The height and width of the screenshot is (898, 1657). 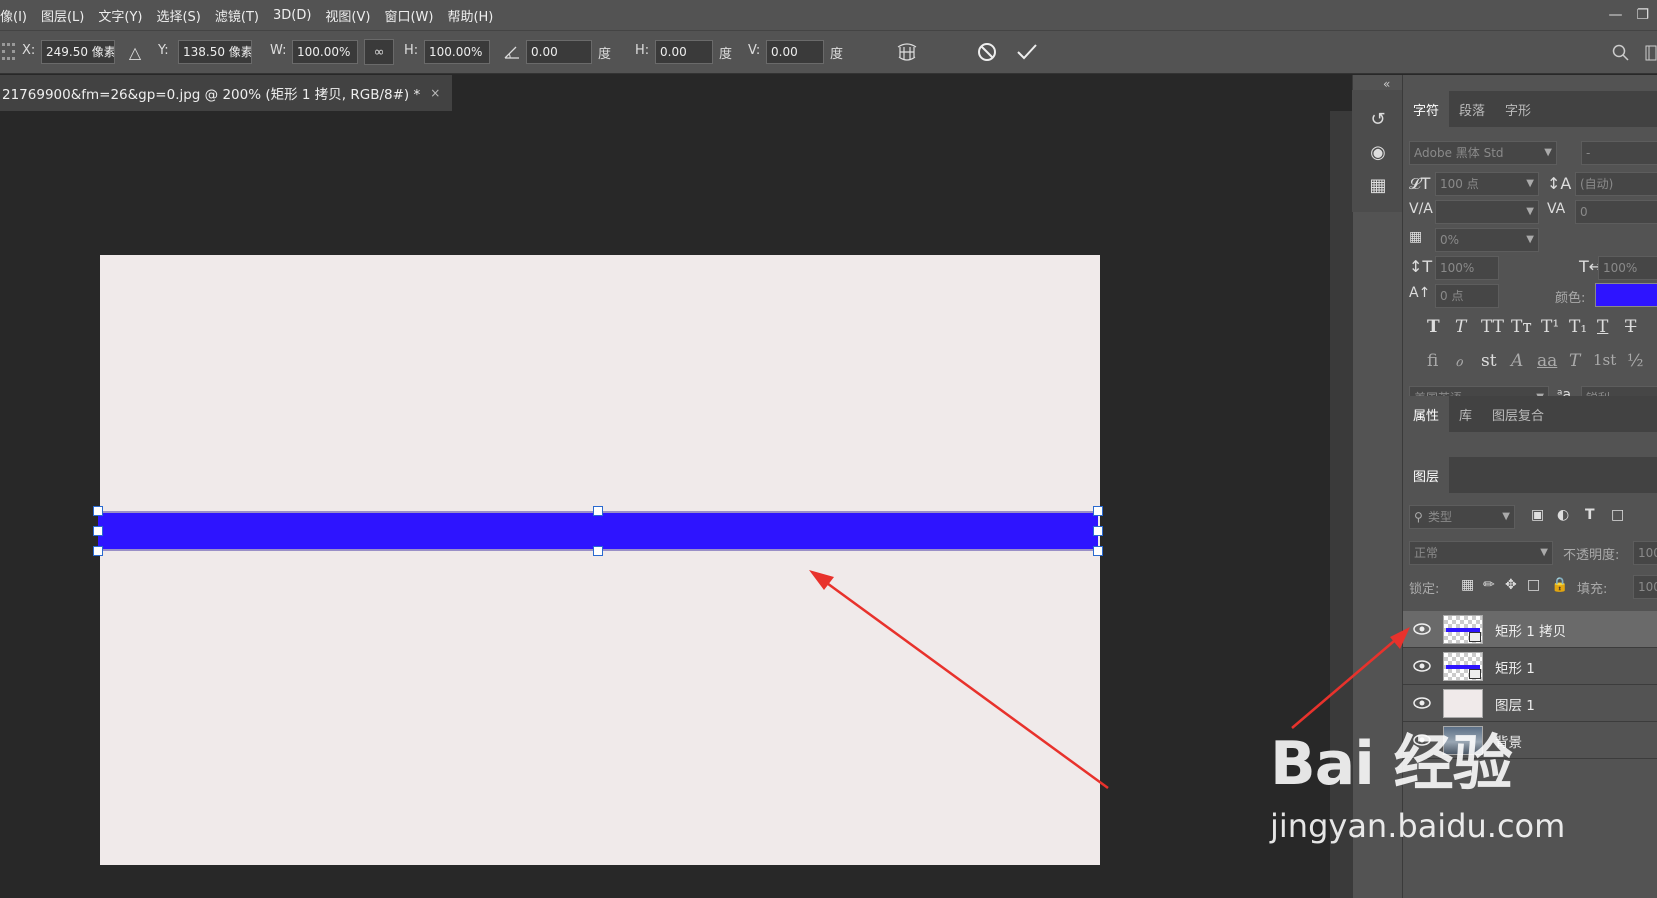 I want to click on blend-mode-select: 正常 ▼, so click(x=1481, y=553).